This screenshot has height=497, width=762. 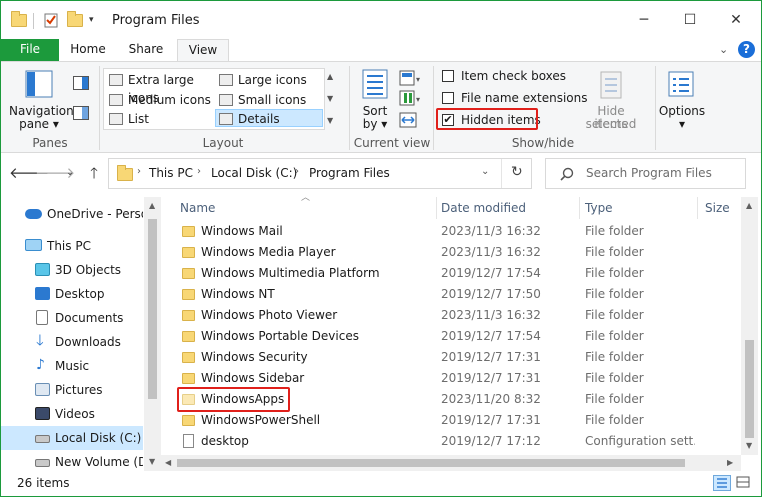 What do you see at coordinates (94, 173) in the screenshot?
I see `up-button: 🡑` at bounding box center [94, 173].